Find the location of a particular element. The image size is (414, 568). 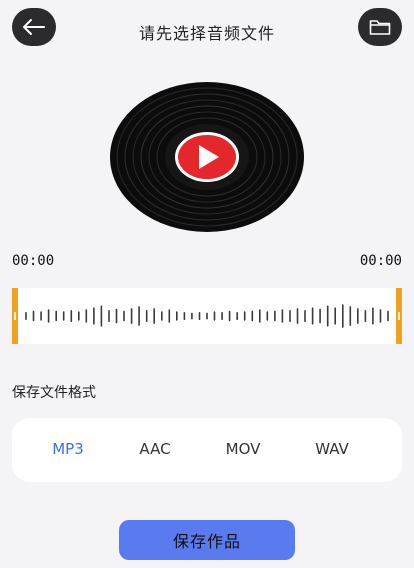

top-bar: 请先选择音频文件 is located at coordinates (207, 31).